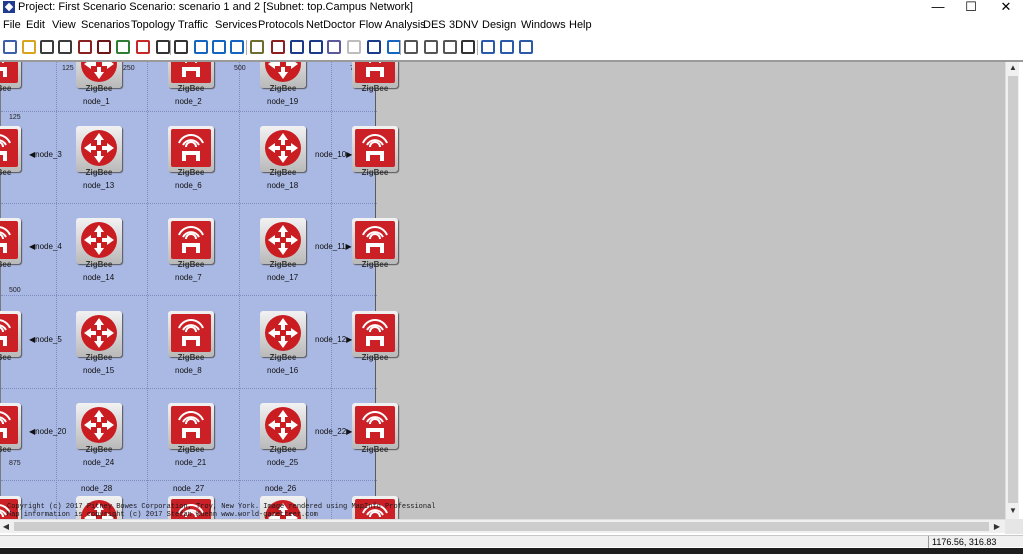 This screenshot has height=554, width=1023. I want to click on zigbee-coordinator-edge-2: ZigBee, so click(10, 245).